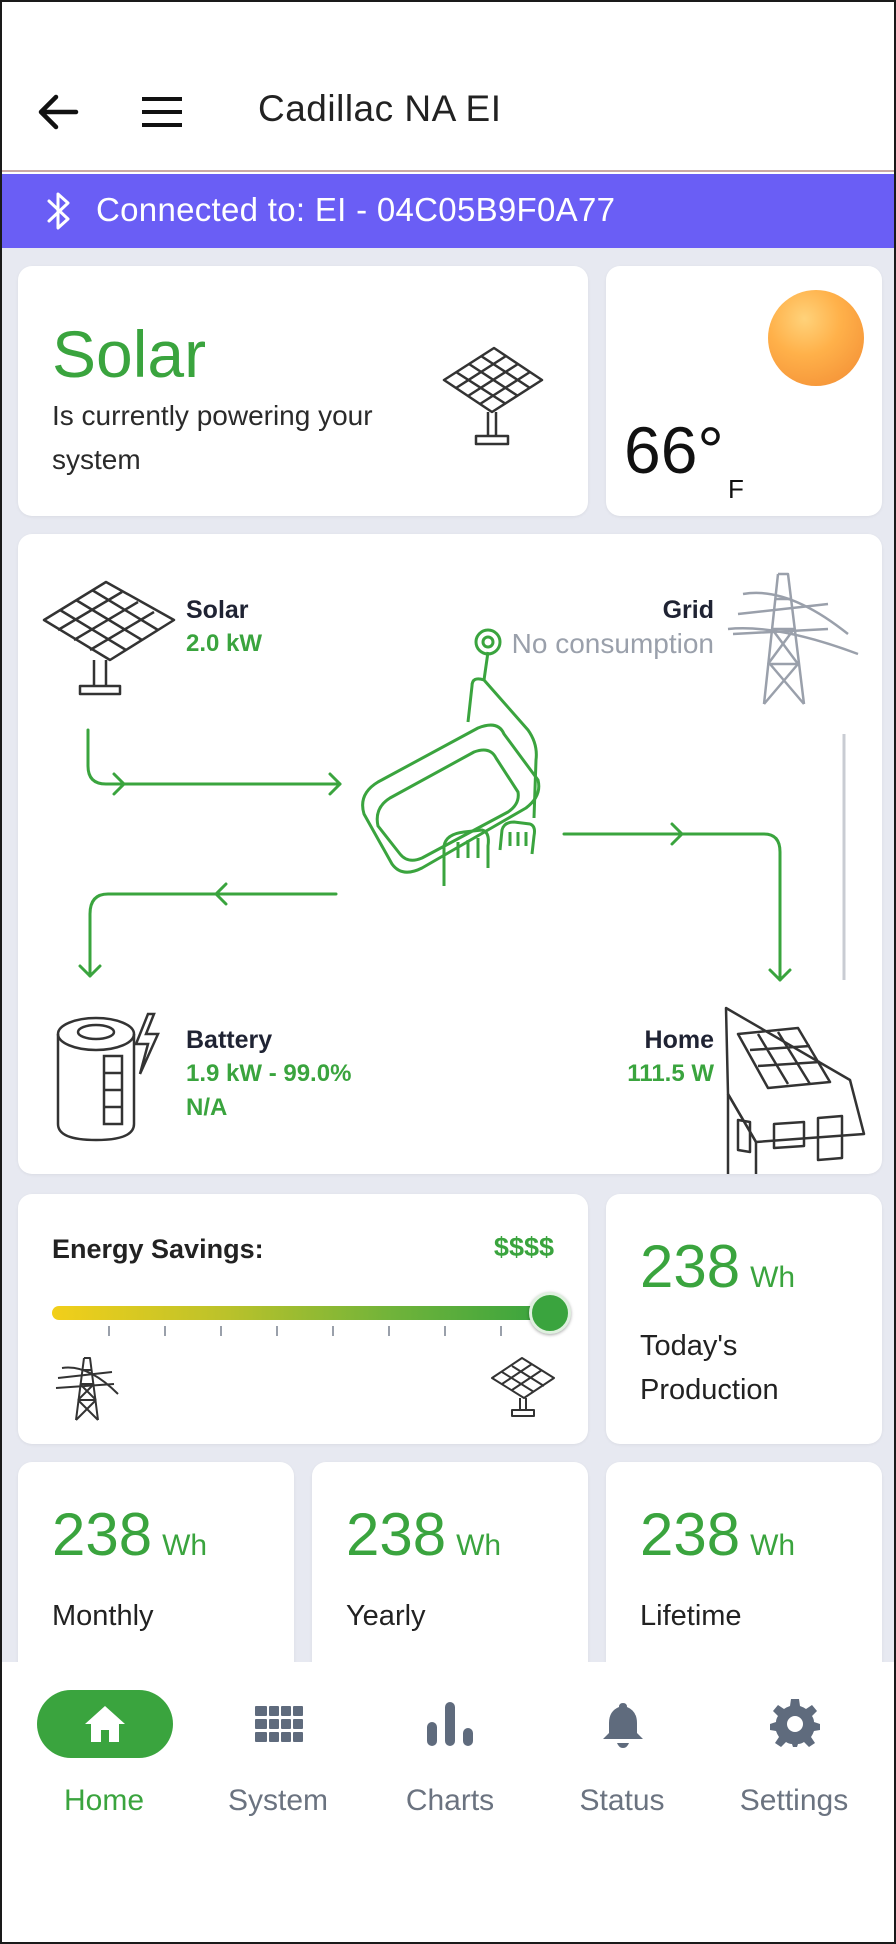 The width and height of the screenshot is (896, 1944). Describe the element at coordinates (451, 757) in the screenshot. I see `inverter-icon` at that location.